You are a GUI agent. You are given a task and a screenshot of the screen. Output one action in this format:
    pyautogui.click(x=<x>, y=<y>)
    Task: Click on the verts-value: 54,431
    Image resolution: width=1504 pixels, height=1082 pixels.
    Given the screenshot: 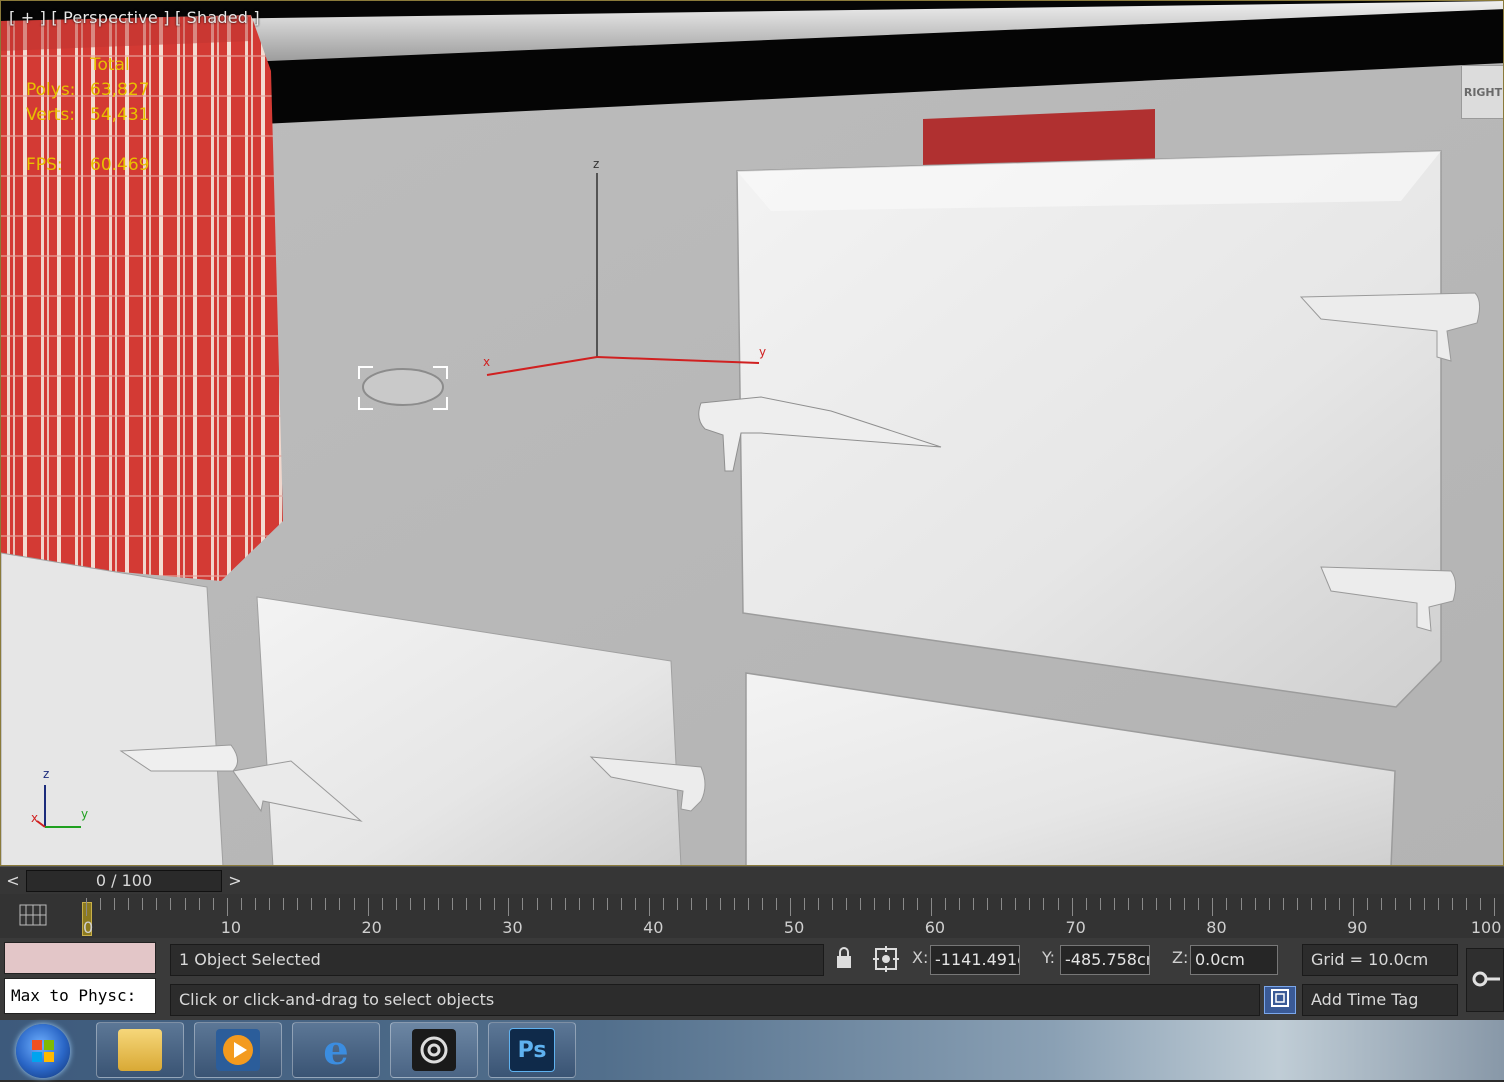 What is the action you would take?
    pyautogui.click(x=120, y=115)
    